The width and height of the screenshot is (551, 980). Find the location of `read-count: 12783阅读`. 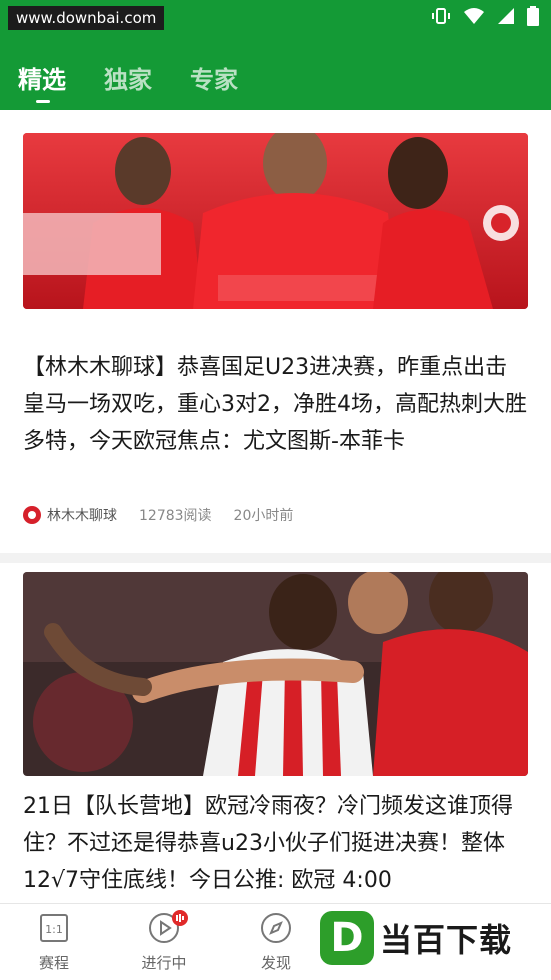

read-count: 12783阅读 is located at coordinates (175, 516).